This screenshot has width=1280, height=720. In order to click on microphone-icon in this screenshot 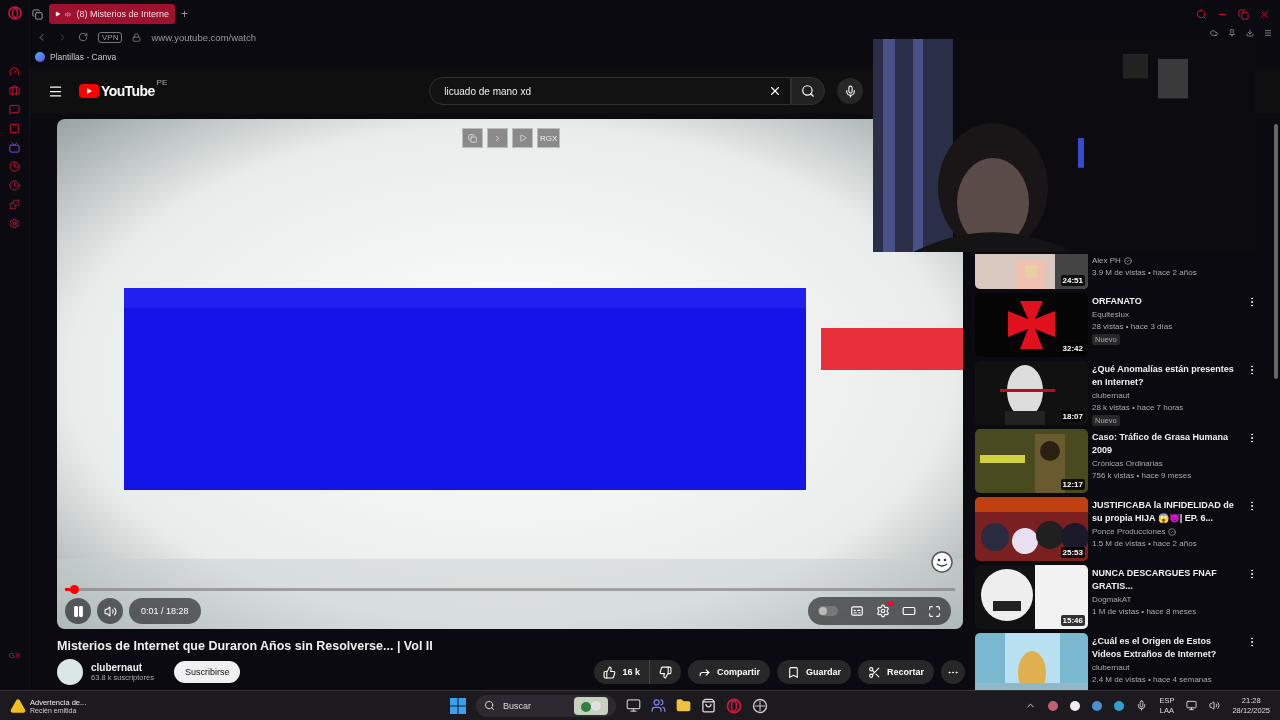, I will do `click(850, 91)`.